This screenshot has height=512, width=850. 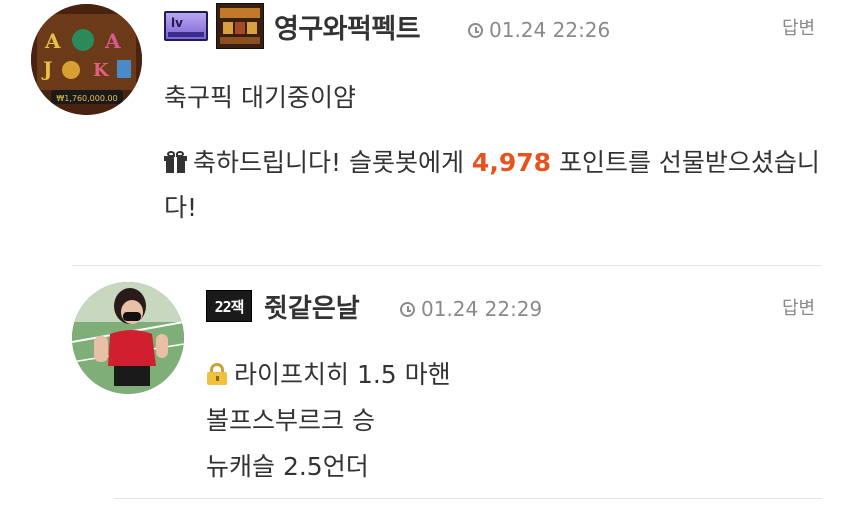 I want to click on gift-points: 4,978, so click(x=511, y=162).